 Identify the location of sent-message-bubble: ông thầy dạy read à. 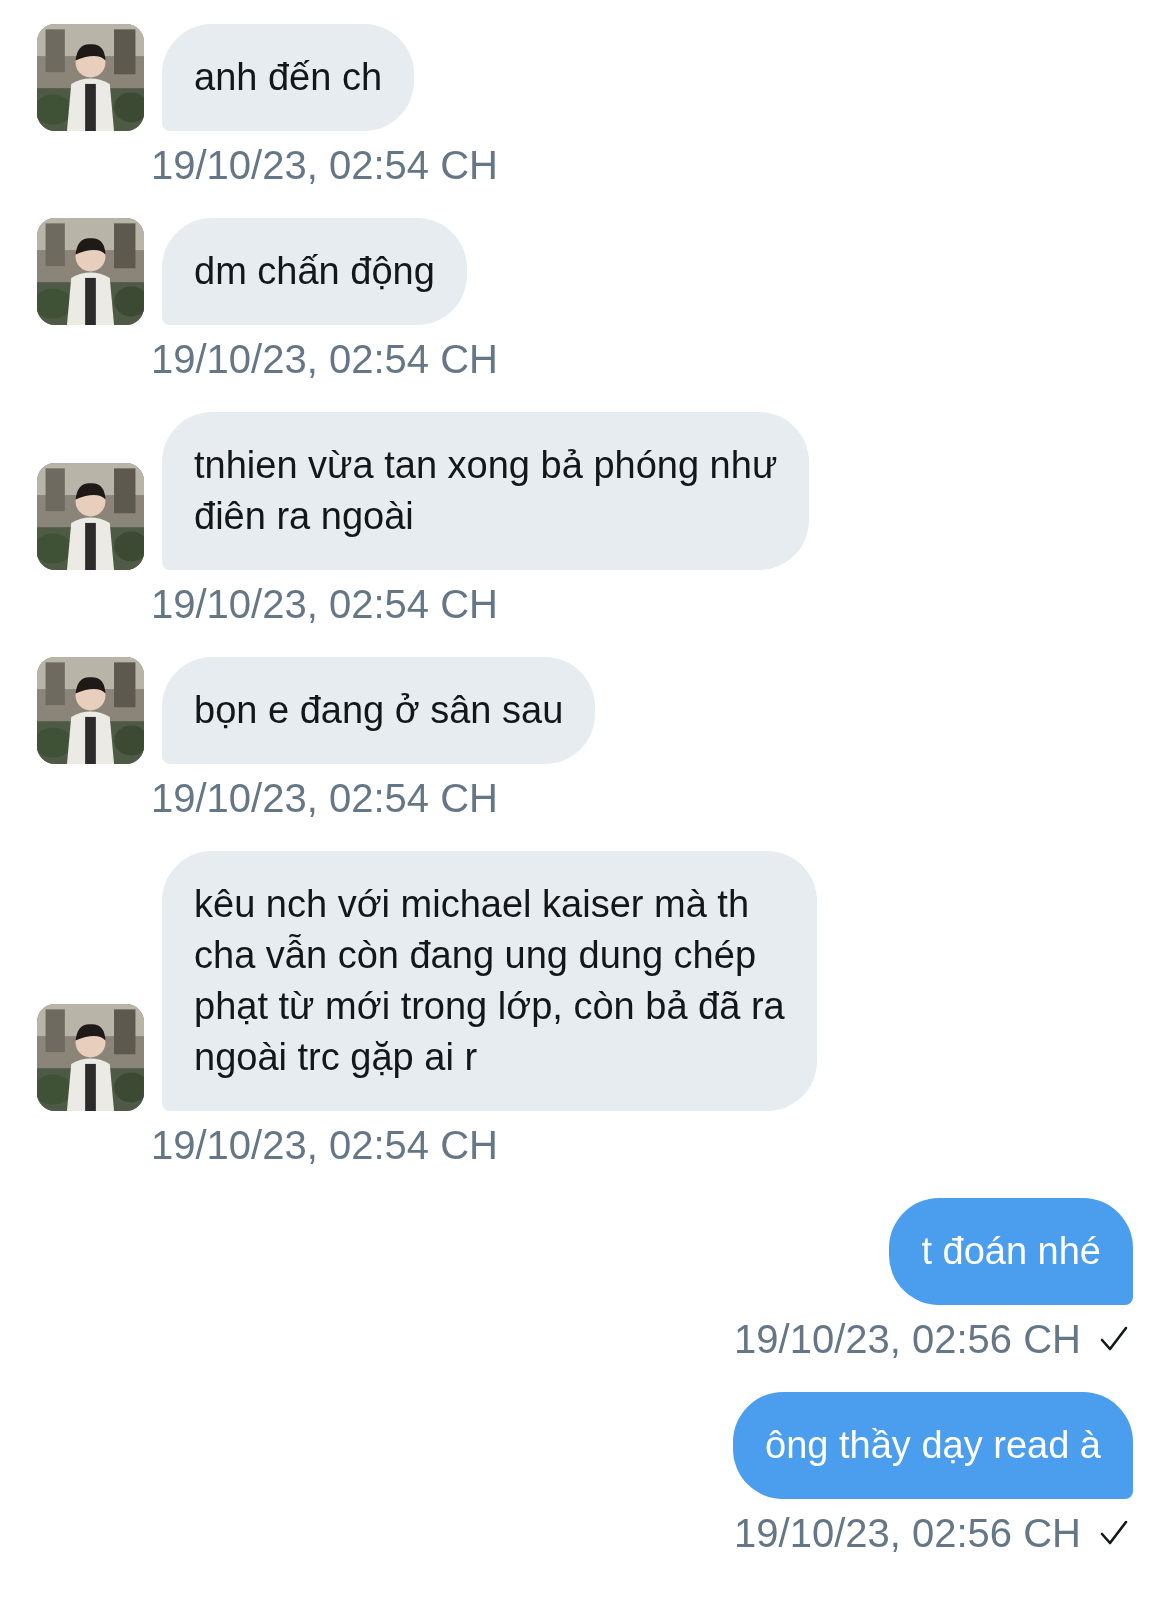
(933, 1445).